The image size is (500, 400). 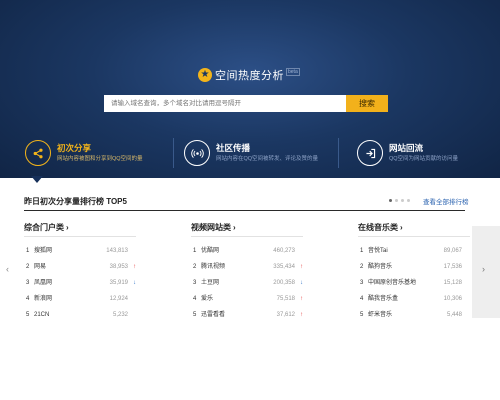 I want to click on share-count: 5,232, so click(x=120, y=315).